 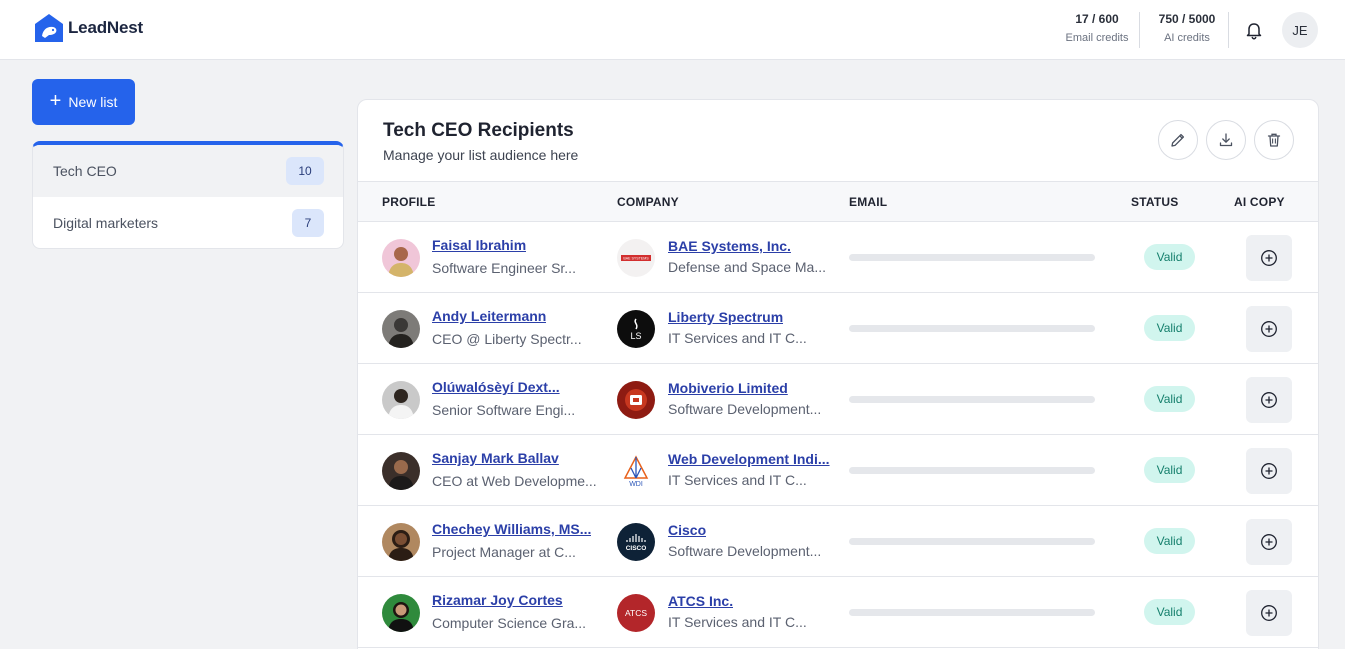 What do you see at coordinates (838, 201) in the screenshot?
I see `table-header: PROFILE COMPANY EMAIL STATUS AI COPY` at bounding box center [838, 201].